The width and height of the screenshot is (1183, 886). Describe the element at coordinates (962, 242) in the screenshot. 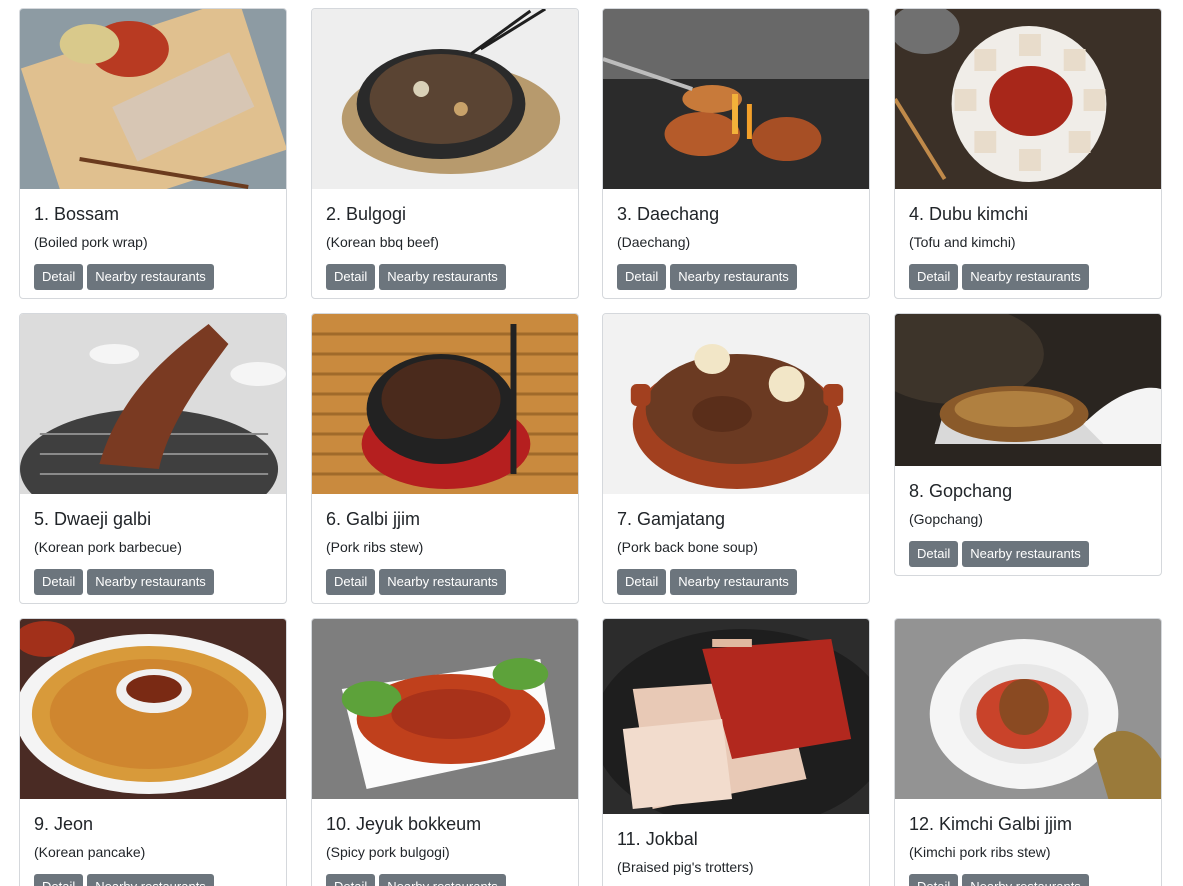

I see `dish-subtitle: (Tofu and kimchi)` at that location.